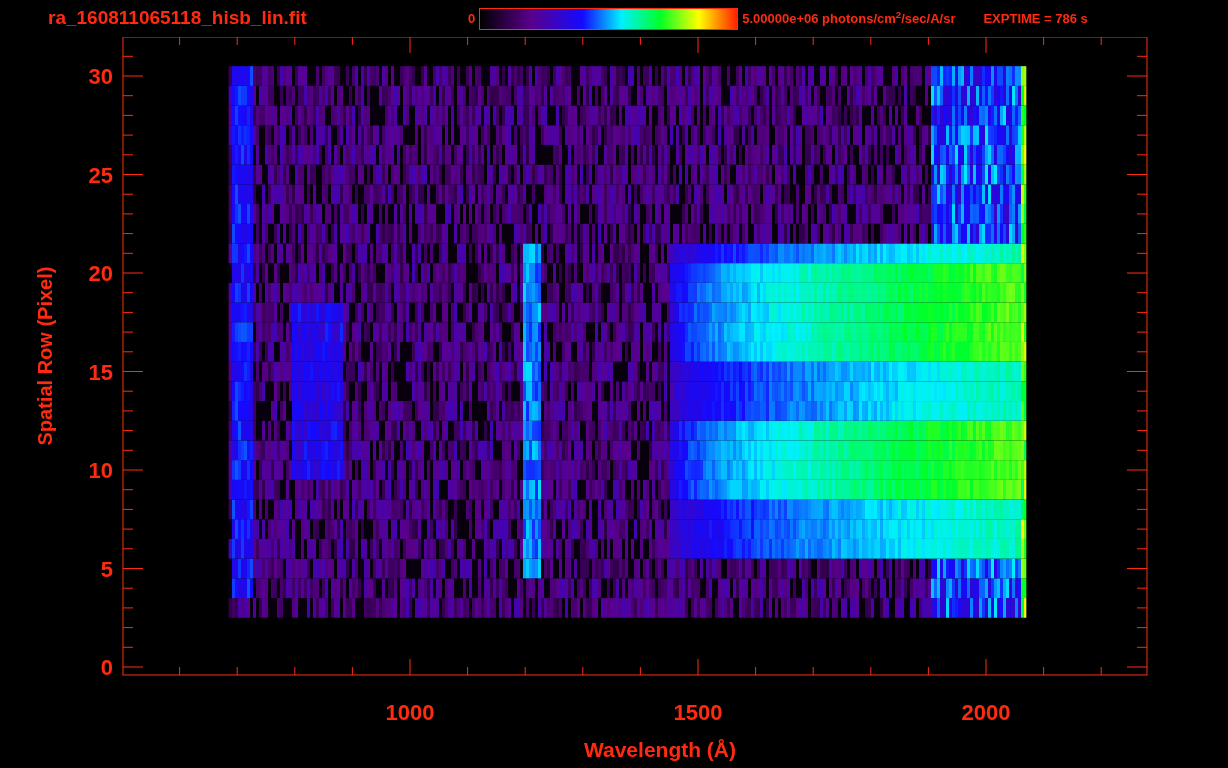 The width and height of the screenshot is (1228, 768). What do you see at coordinates (178, 18) in the screenshot?
I see `file-title: ra_160811065118_hisb_lin.fit` at bounding box center [178, 18].